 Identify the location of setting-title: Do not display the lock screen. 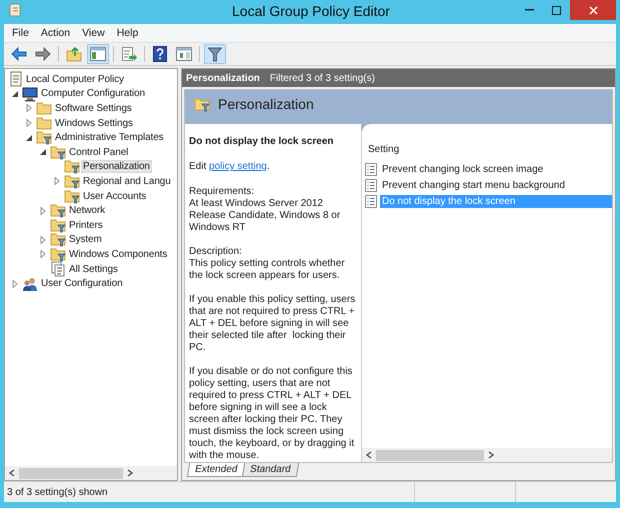
(261, 142).